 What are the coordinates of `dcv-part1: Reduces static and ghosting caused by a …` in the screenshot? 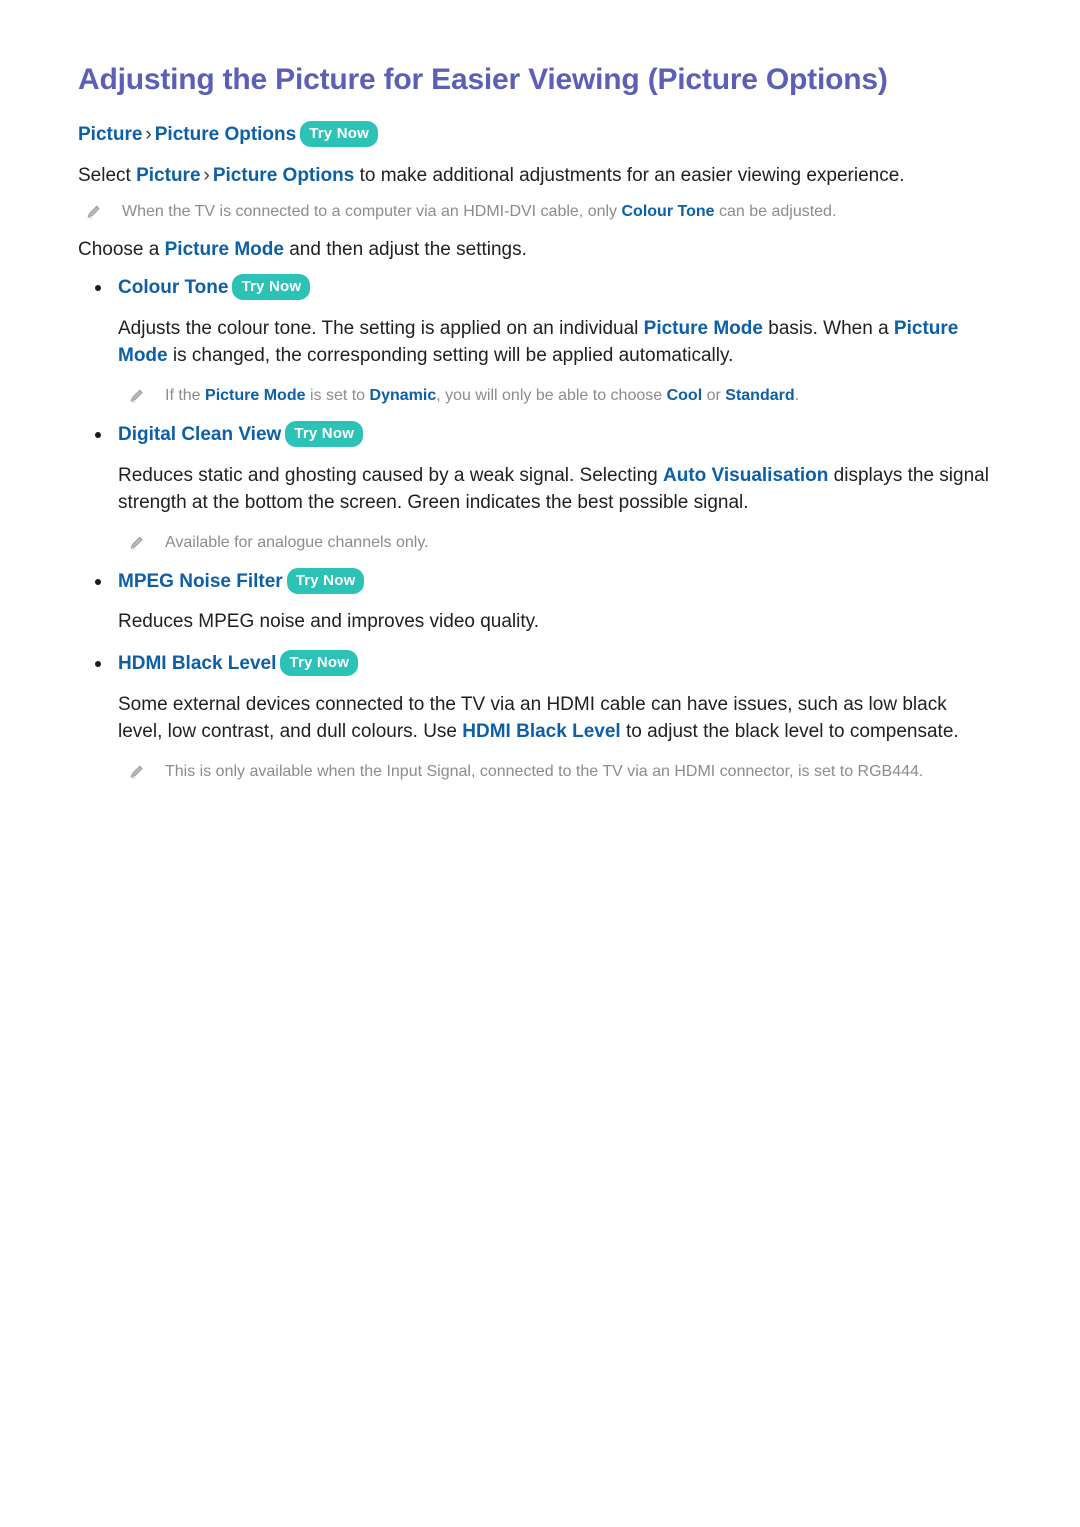 It's located at (390, 475).